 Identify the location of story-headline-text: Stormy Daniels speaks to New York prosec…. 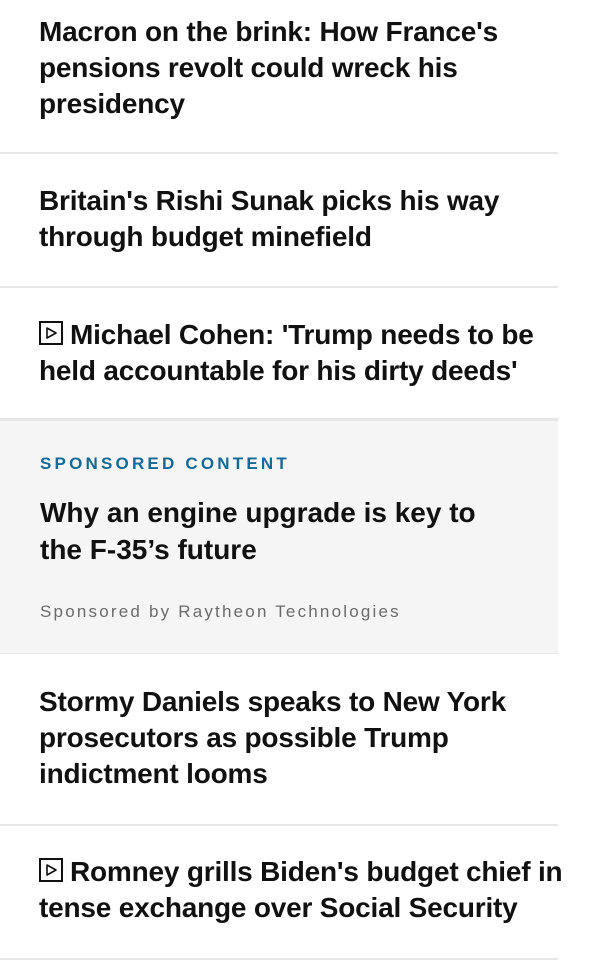
(272, 737).